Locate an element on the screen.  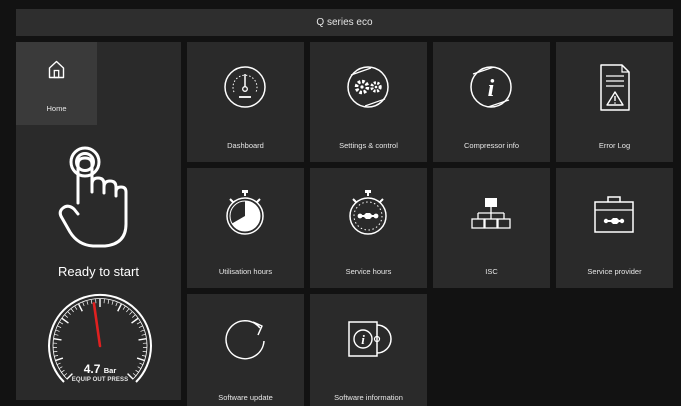
network-hierarchy-icon is located at coordinates (491, 213).